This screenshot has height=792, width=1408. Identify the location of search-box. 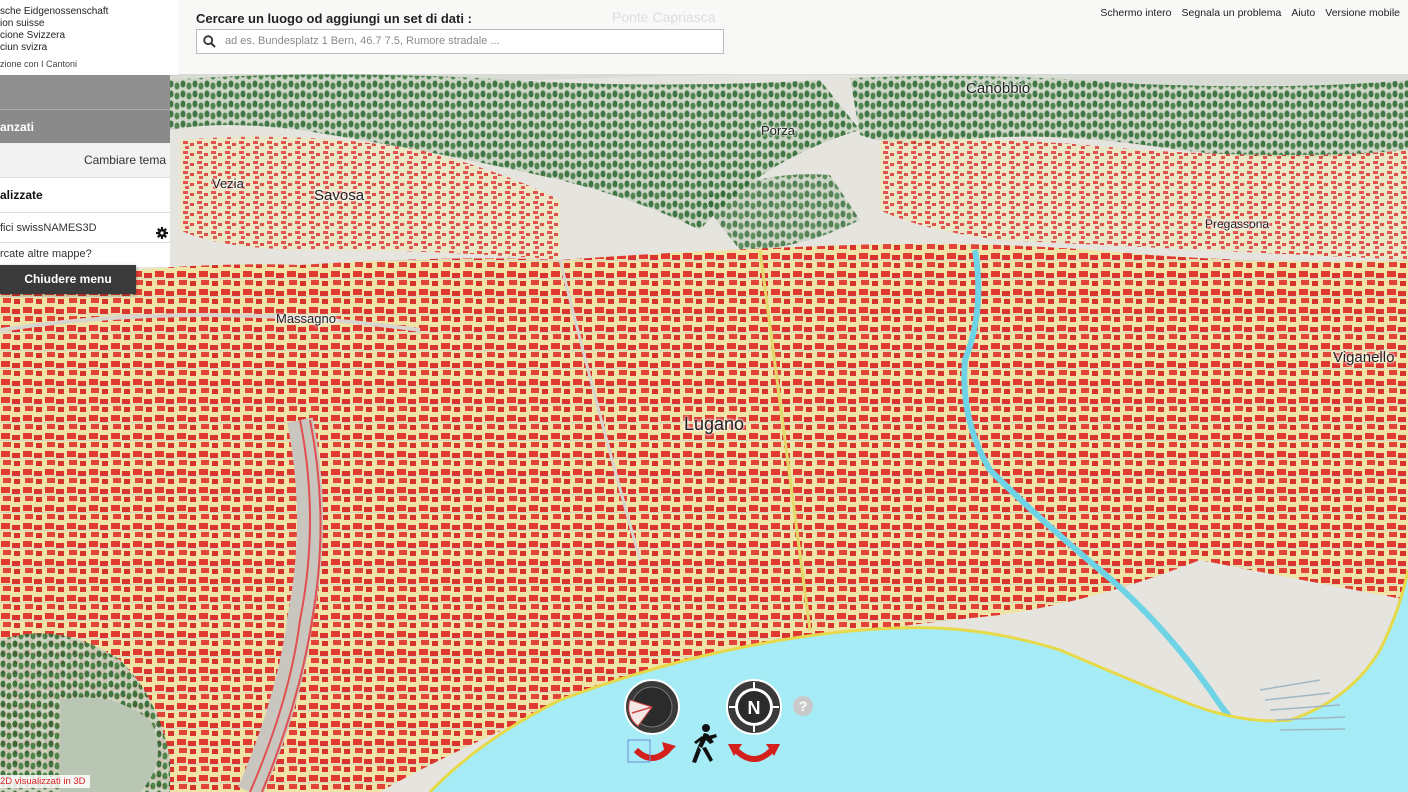
(461, 41).